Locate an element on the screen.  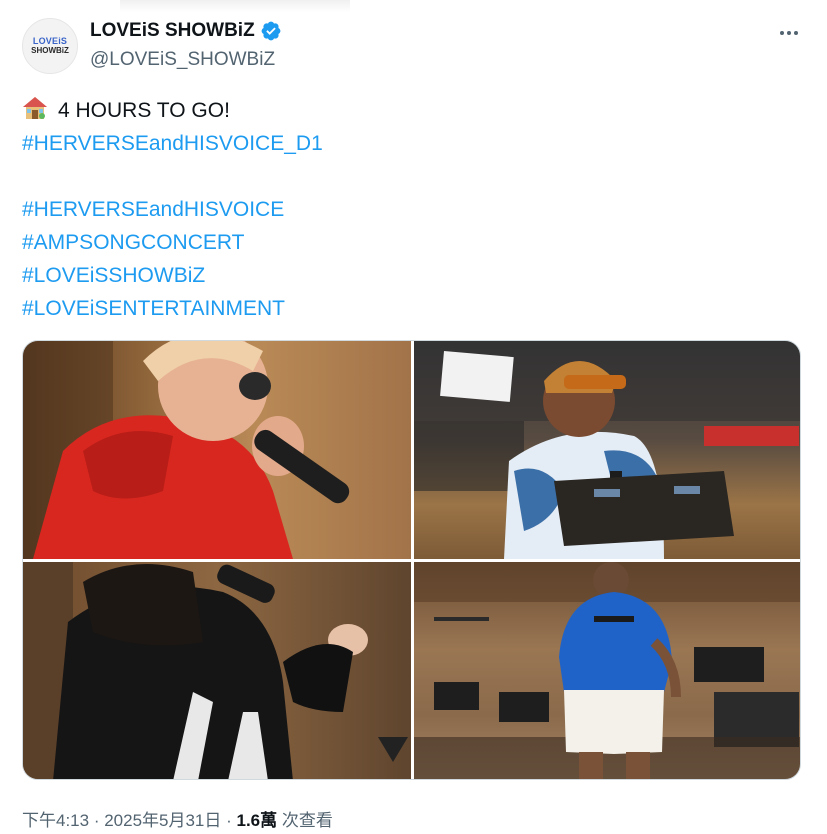
author-handle: @LOVEiS_SHOWBiZ is located at coordinates (182, 60).